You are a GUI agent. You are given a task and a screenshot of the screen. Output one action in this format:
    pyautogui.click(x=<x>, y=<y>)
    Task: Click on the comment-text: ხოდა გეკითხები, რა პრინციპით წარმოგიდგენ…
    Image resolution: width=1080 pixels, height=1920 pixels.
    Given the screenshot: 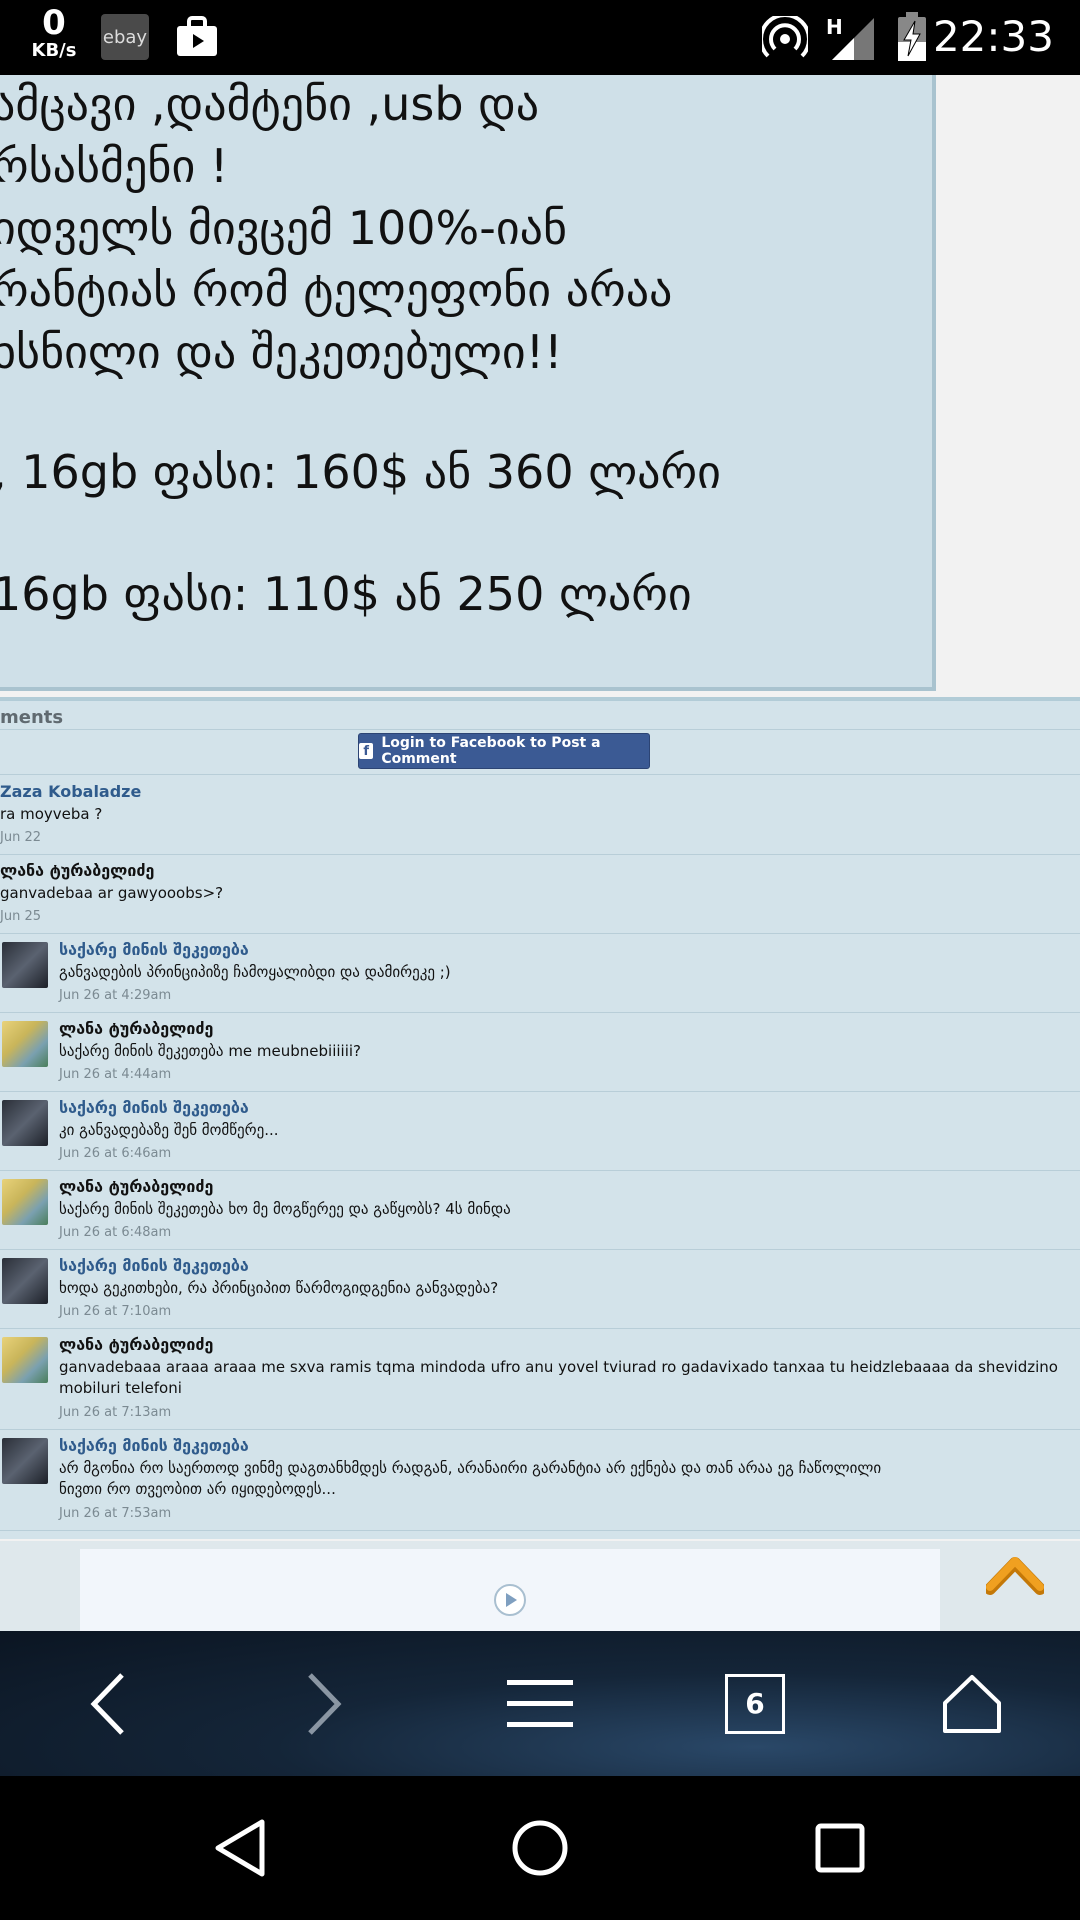 What is the action you would take?
    pyautogui.click(x=279, y=1288)
    